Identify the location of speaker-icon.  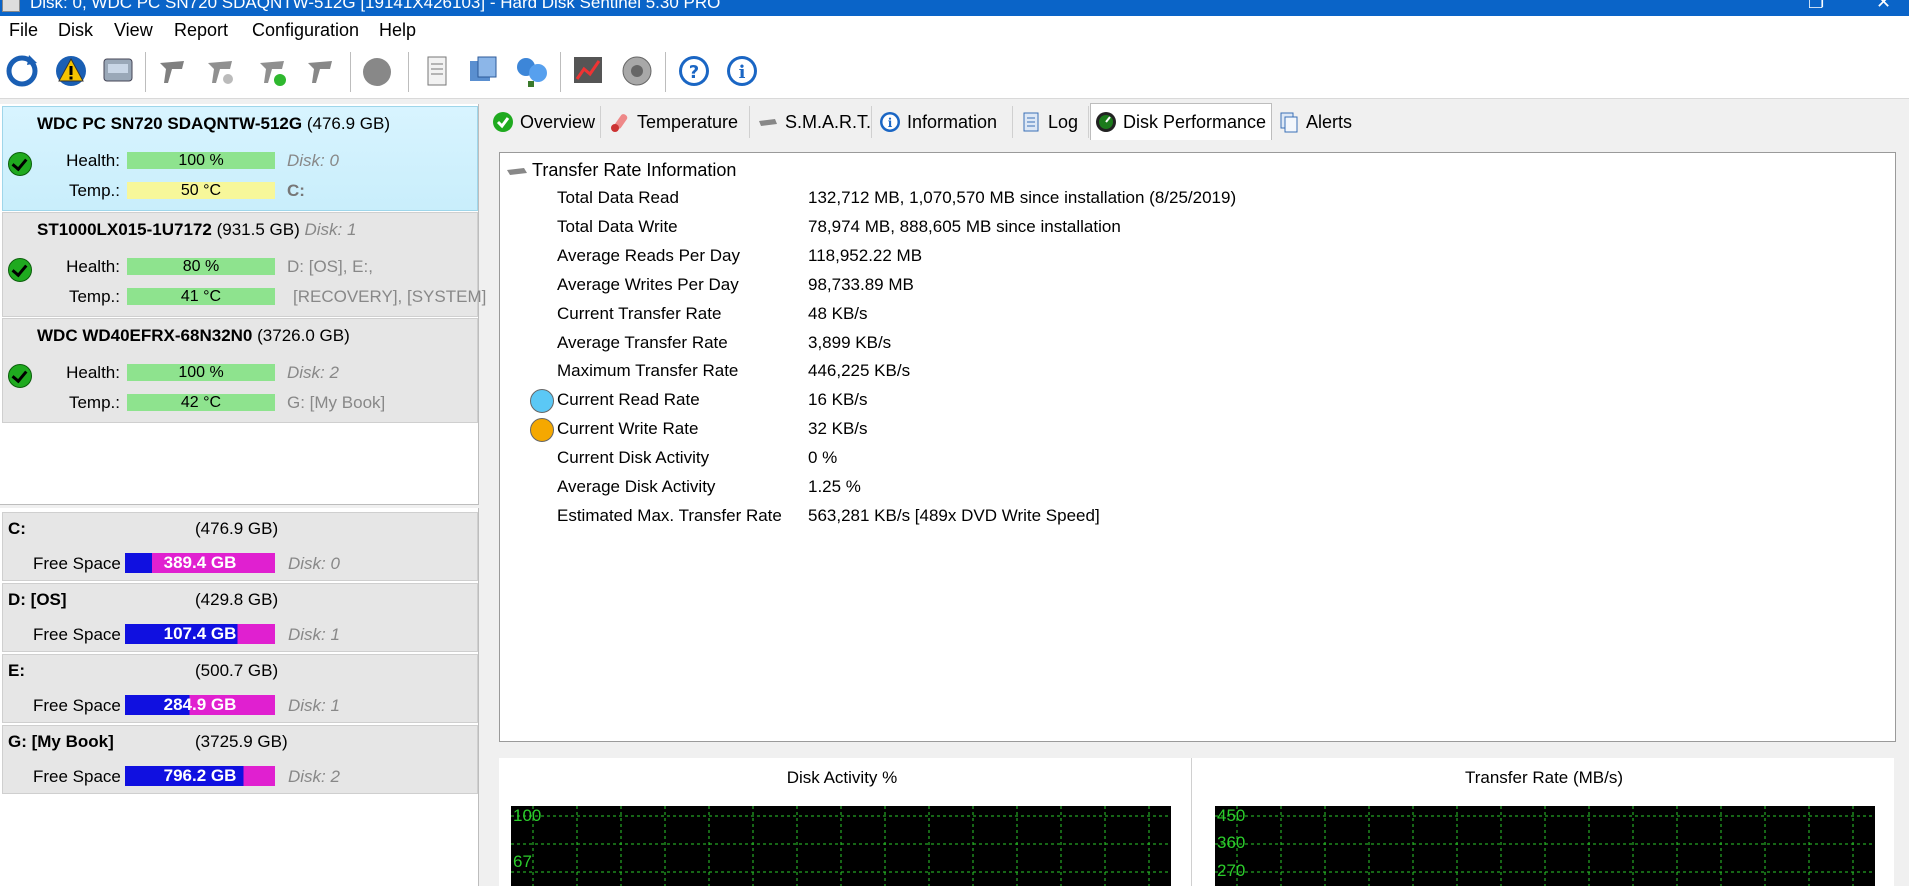
(637, 71).